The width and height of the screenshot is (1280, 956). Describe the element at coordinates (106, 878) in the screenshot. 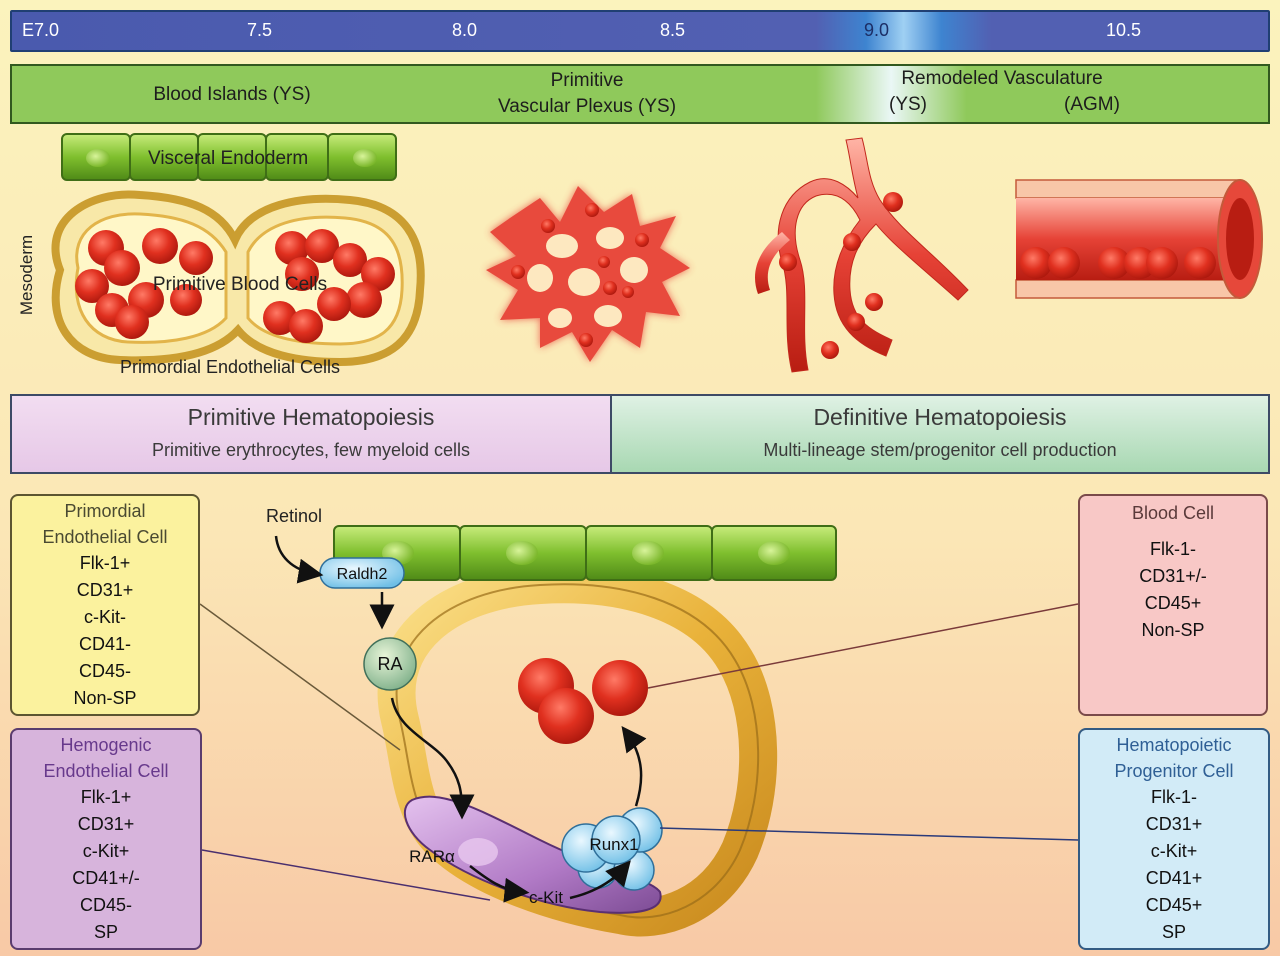

I see `hemogenic-marker: CD41+/-` at that location.